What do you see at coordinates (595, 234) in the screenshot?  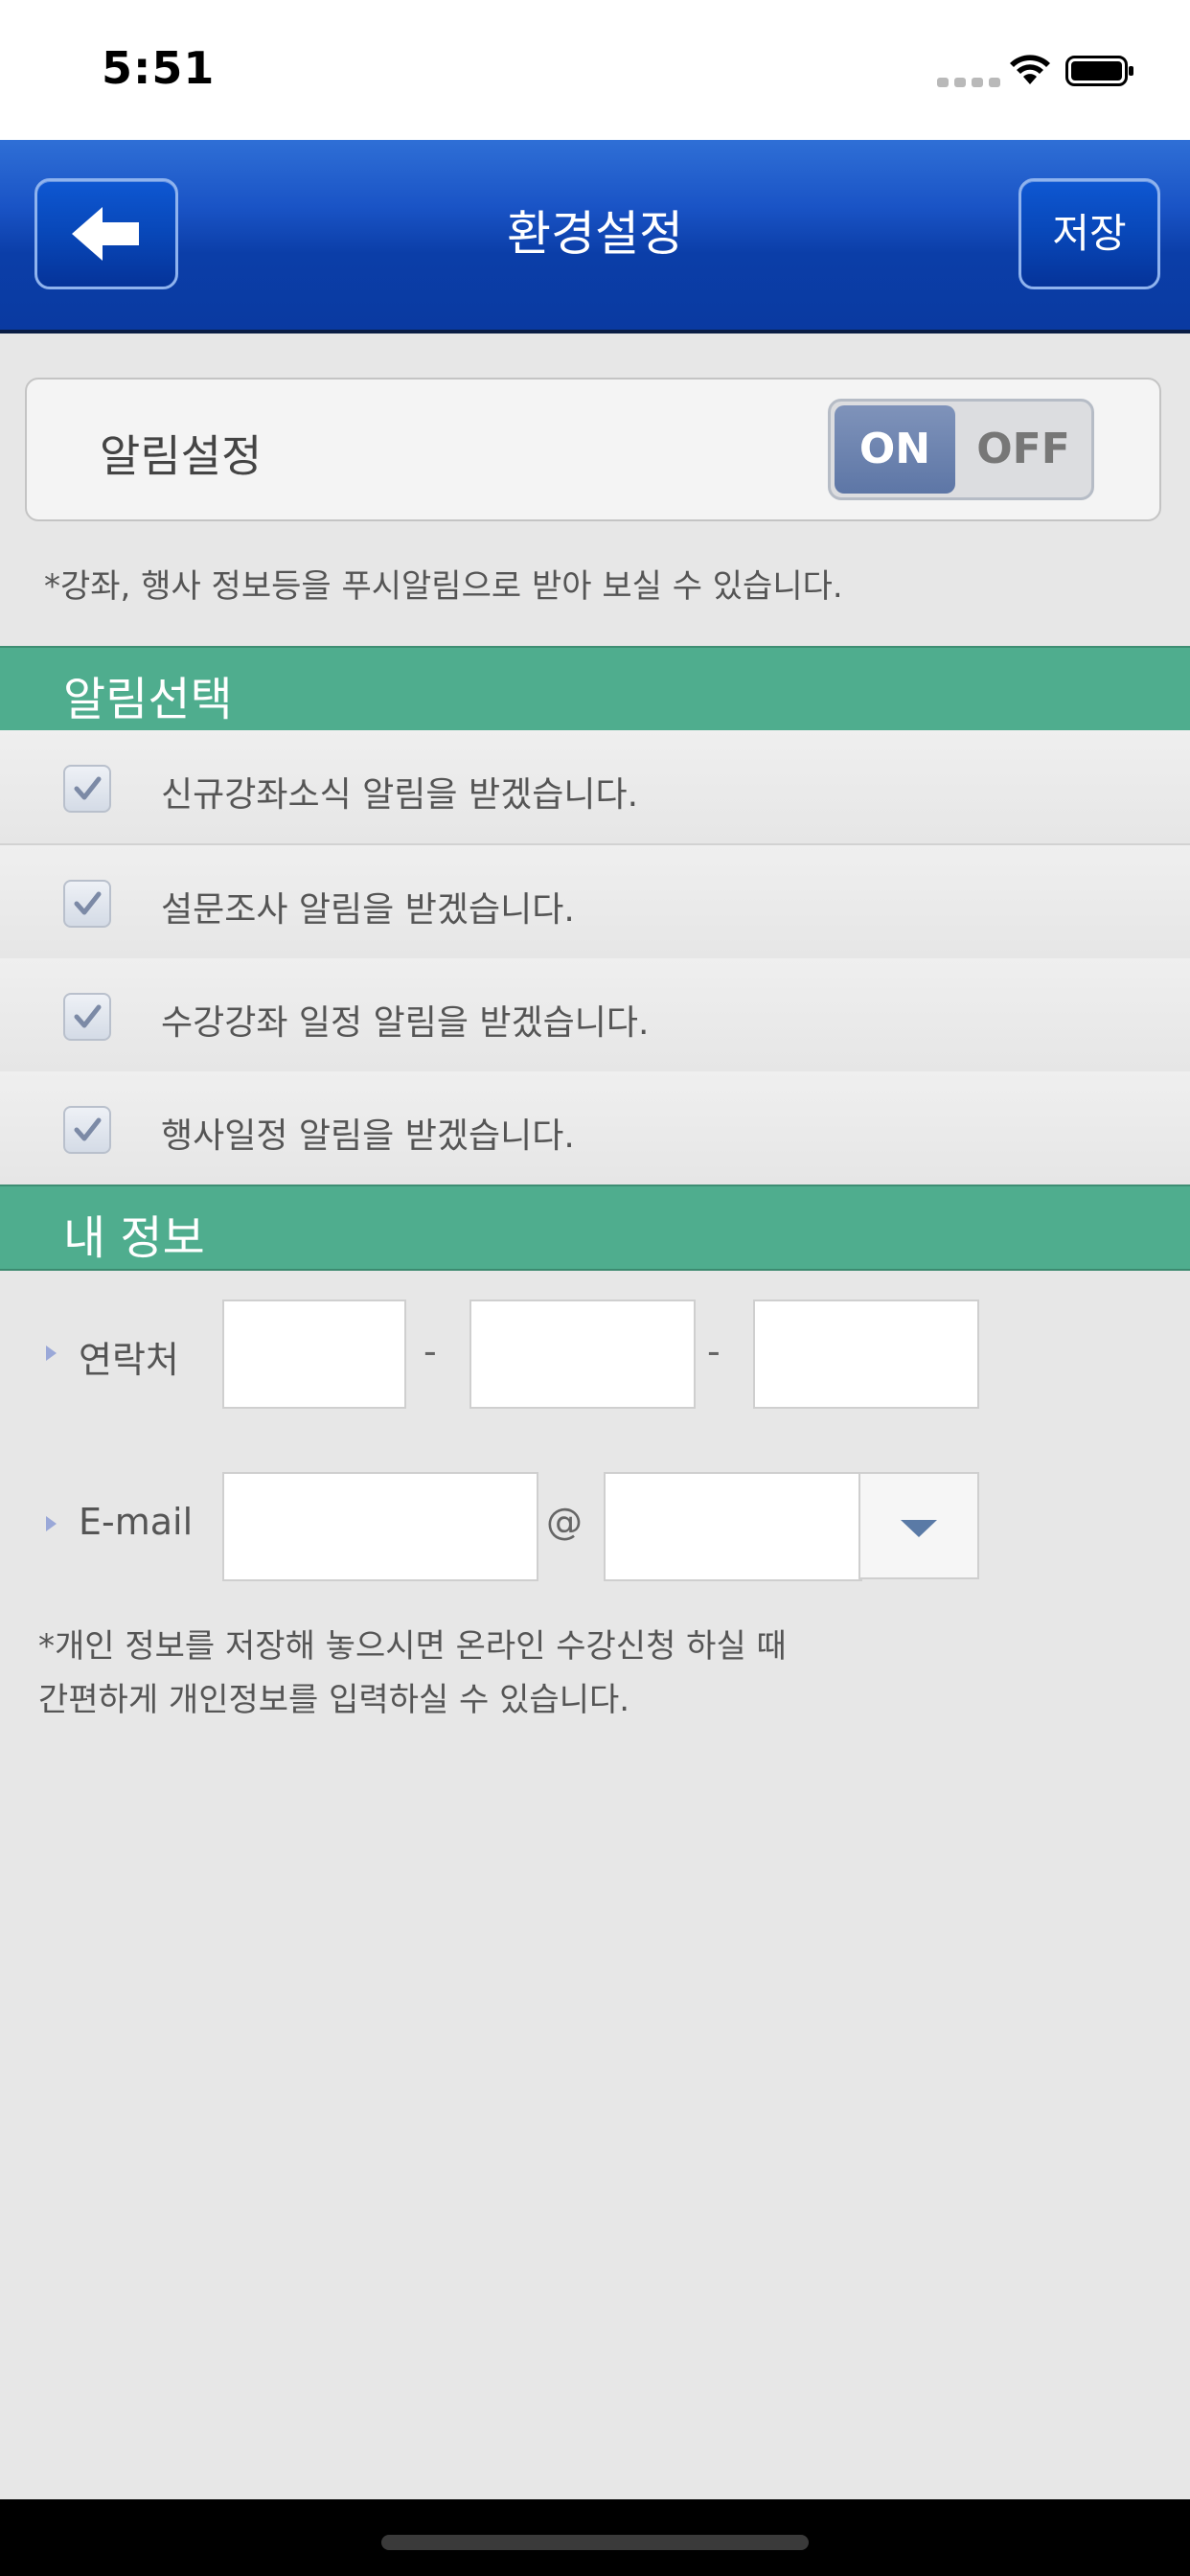 I see `page-title: 환경설정` at bounding box center [595, 234].